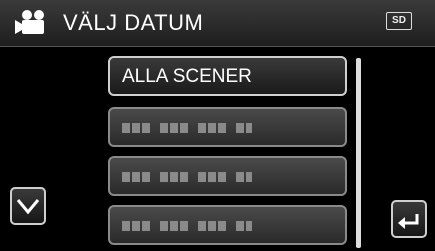 This screenshot has width=435, height=251. I want to click on chevron-down-icon, so click(28, 207).